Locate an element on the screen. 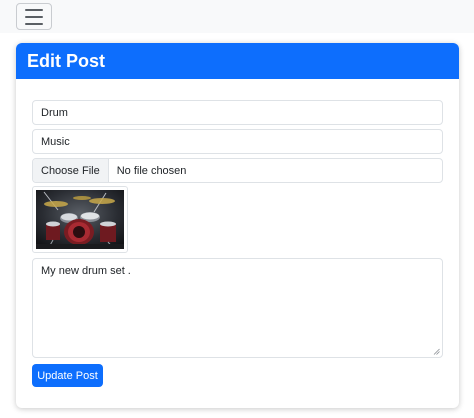 Image resolution: width=474 pixels, height=418 pixels. navbar-toggle-button is located at coordinates (34, 16).